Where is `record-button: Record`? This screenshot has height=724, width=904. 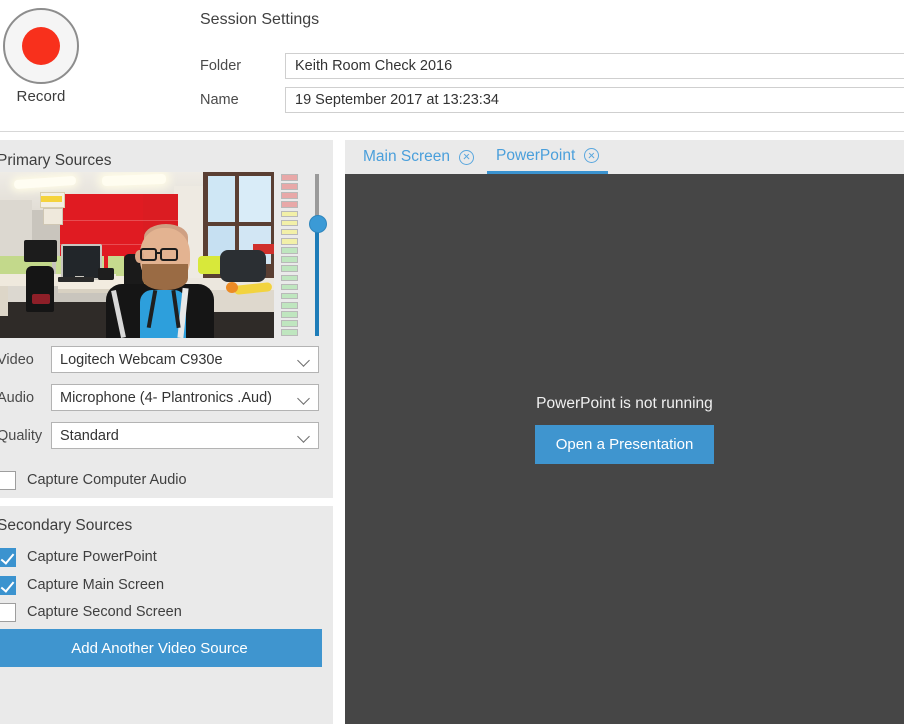
record-button: Record is located at coordinates (41, 56).